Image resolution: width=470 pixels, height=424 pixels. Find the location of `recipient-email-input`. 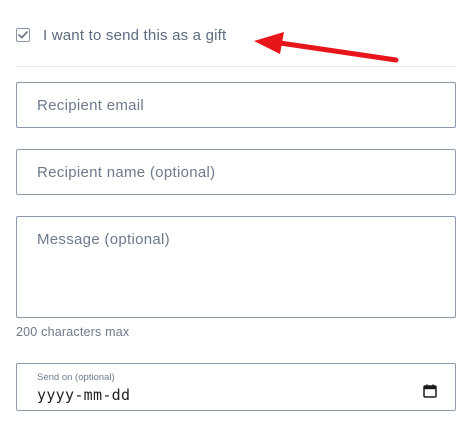

recipient-email-input is located at coordinates (236, 105).